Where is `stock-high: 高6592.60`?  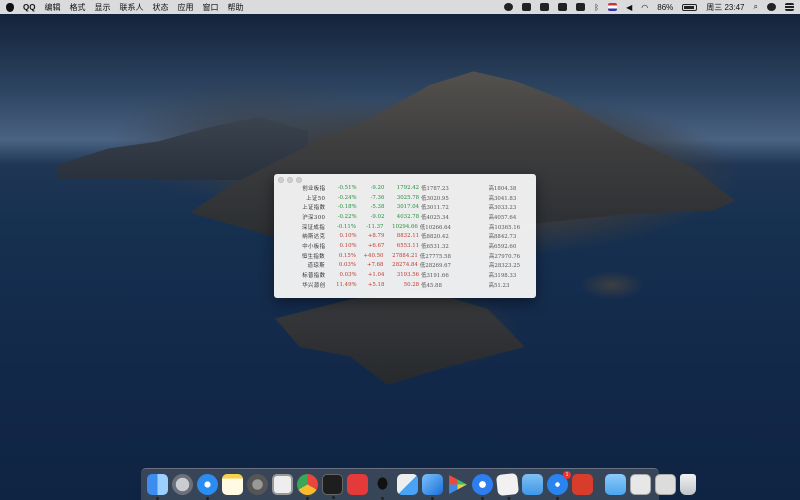
stock-high: 高6592.60 is located at coordinates (502, 246).